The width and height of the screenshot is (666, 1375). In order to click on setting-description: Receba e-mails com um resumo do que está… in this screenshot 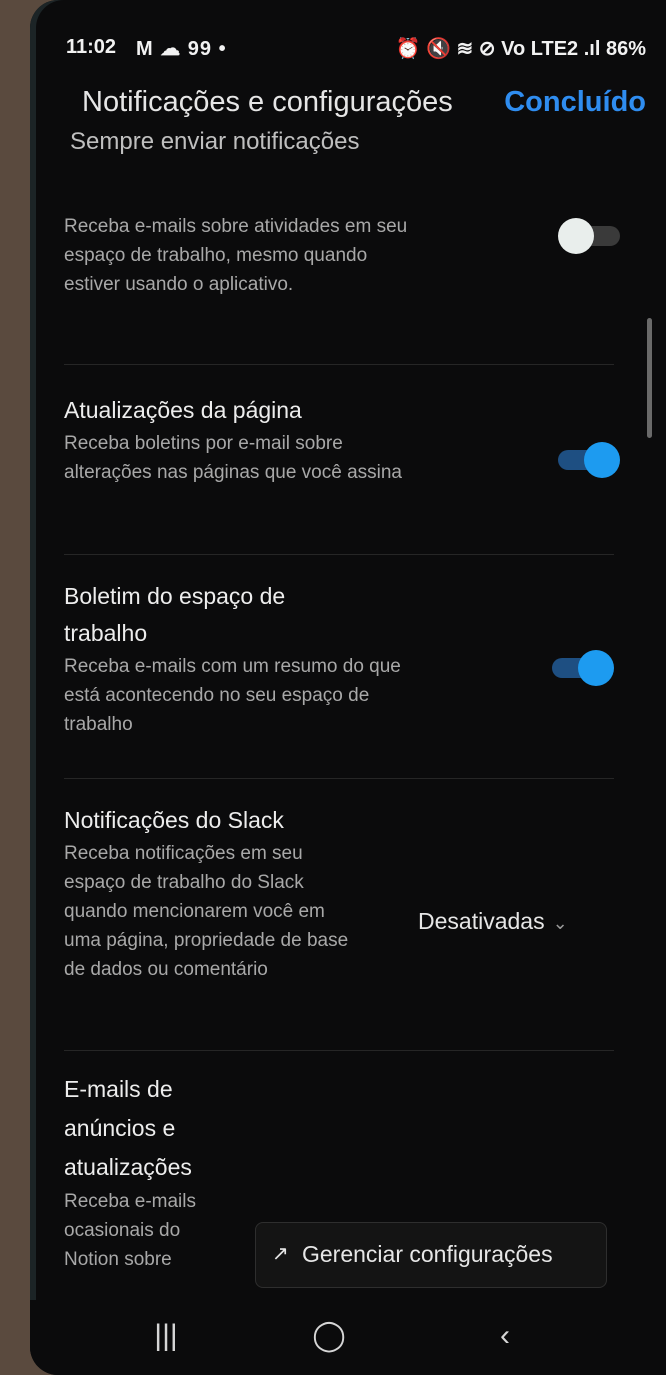, I will do `click(232, 695)`.